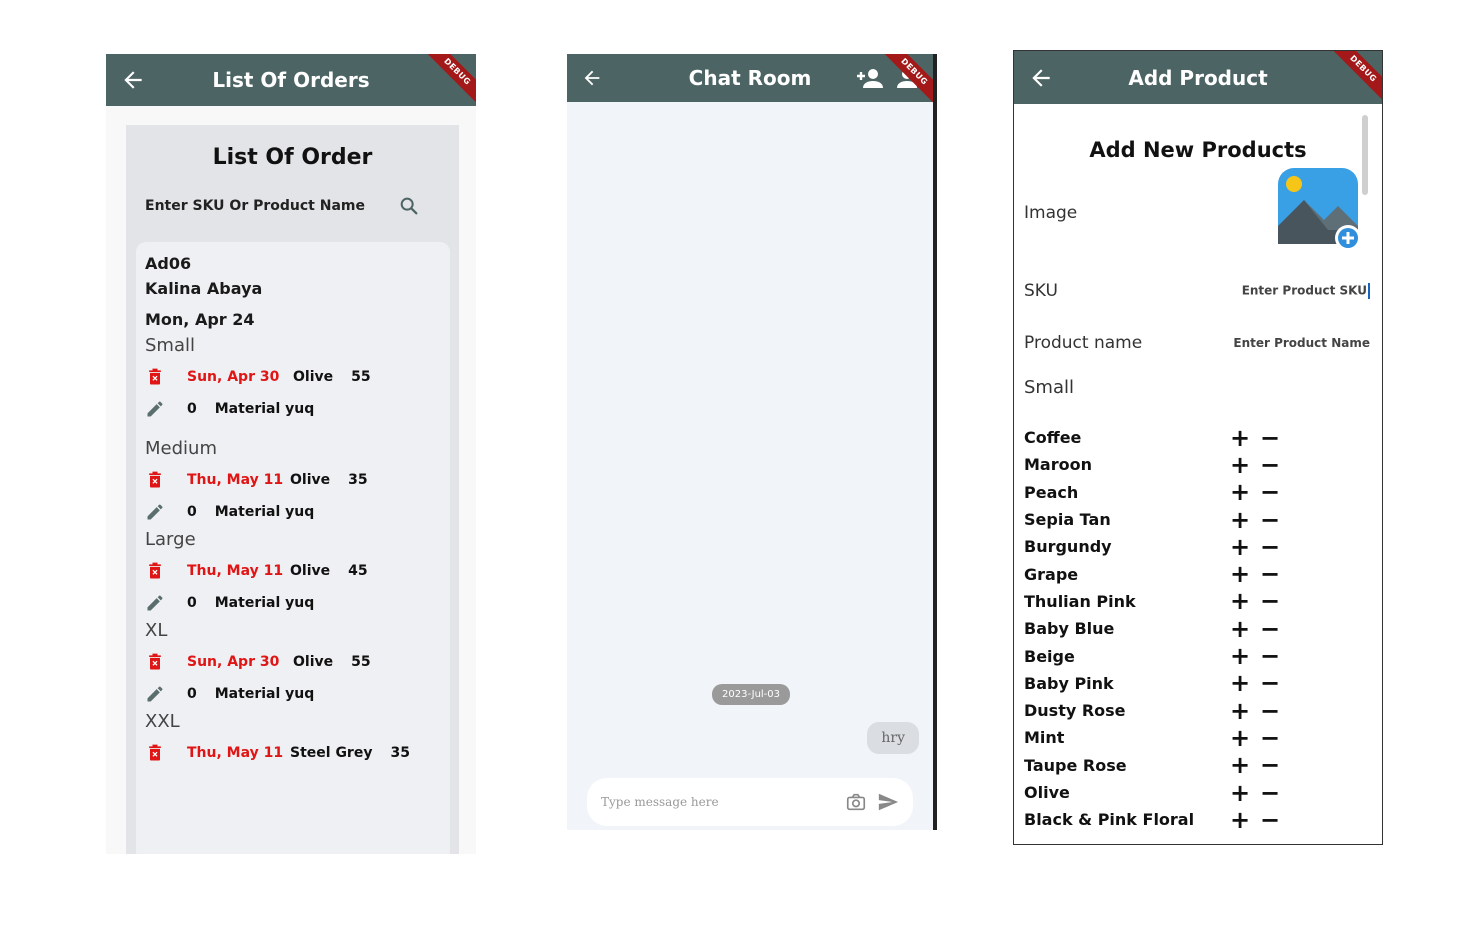  I want to click on sku-input: Enter Product SKU, so click(1306, 291).